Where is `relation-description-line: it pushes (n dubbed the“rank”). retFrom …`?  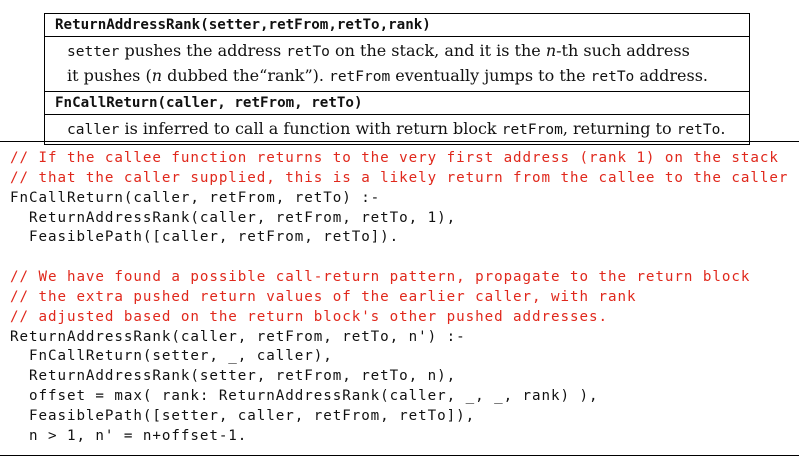
relation-description-line: it pushes (n dubbed the“rank”). retFrom … is located at coordinates (408, 76).